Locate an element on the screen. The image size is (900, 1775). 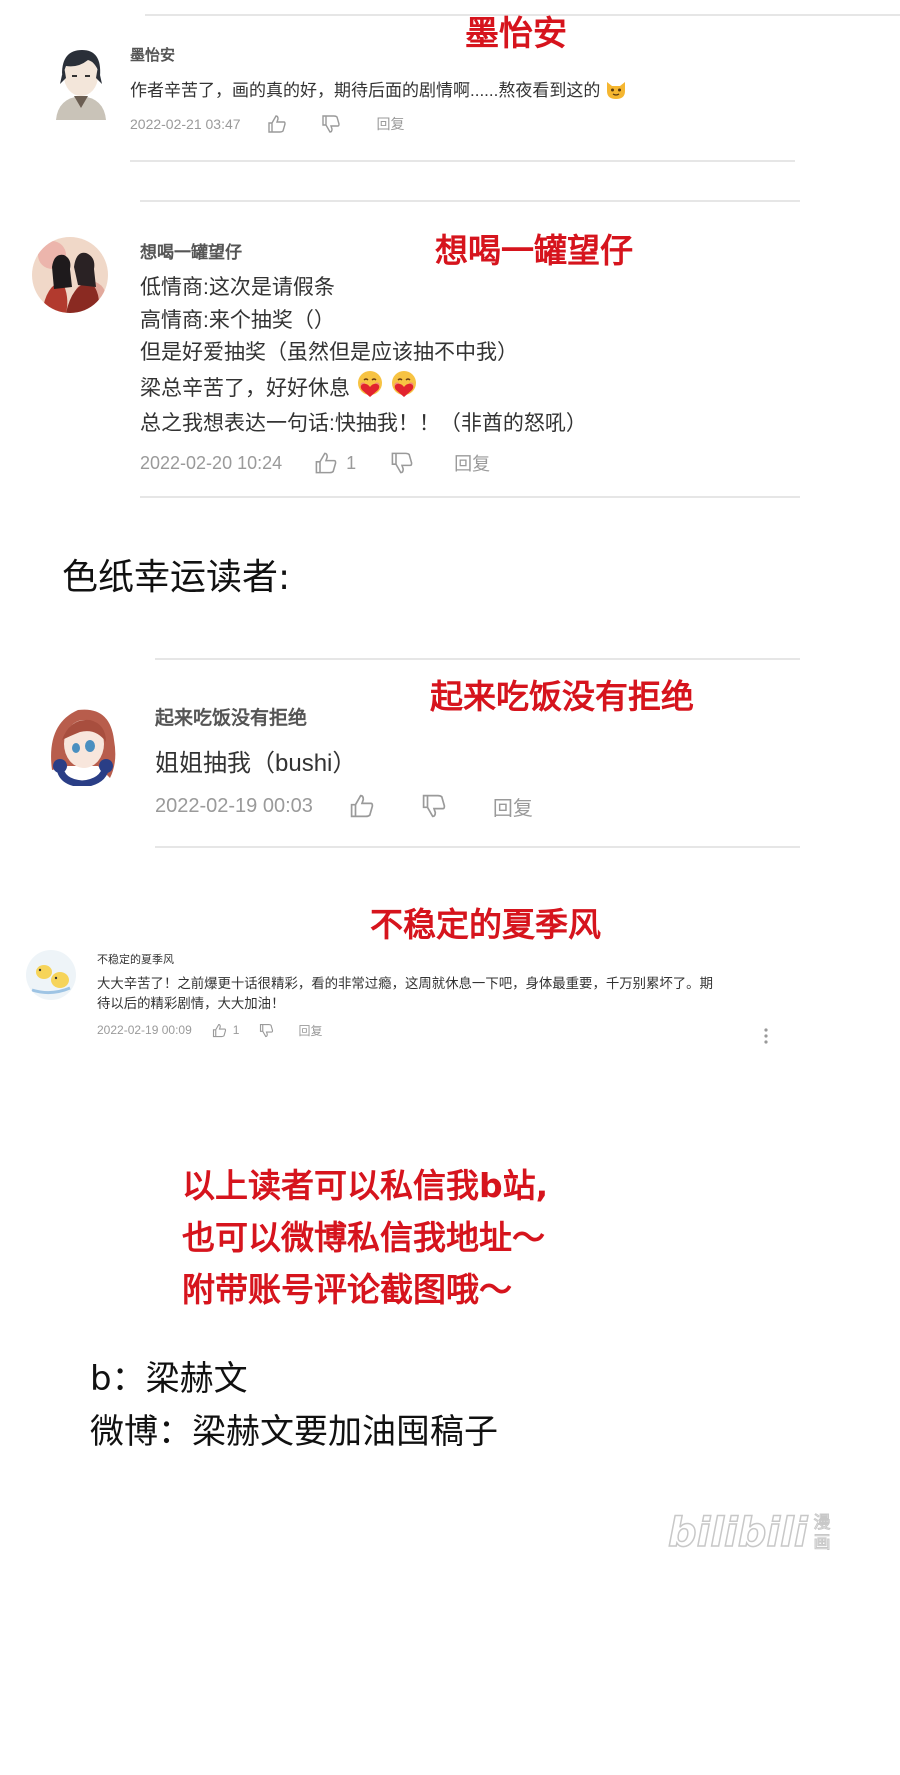
comment-meta-1: 2022-02-21 03:47 回复 is located at coordinates (267, 124).